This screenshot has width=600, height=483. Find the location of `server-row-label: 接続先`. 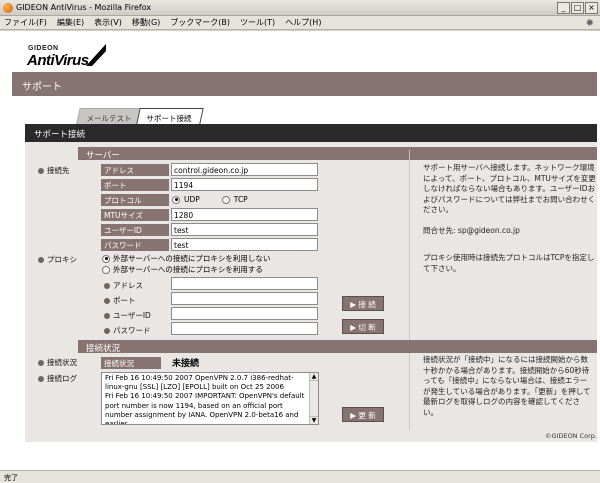

server-row-label: 接続先 is located at coordinates (54, 170).